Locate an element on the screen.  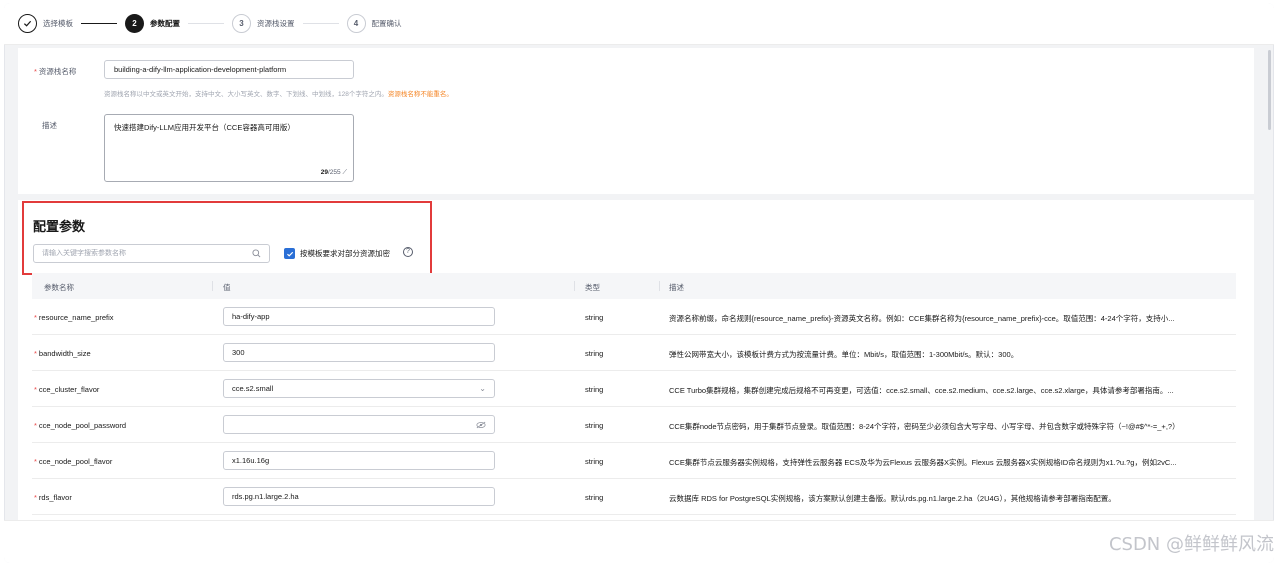
step-select-template: 选择模板 is located at coordinates (45, 23).